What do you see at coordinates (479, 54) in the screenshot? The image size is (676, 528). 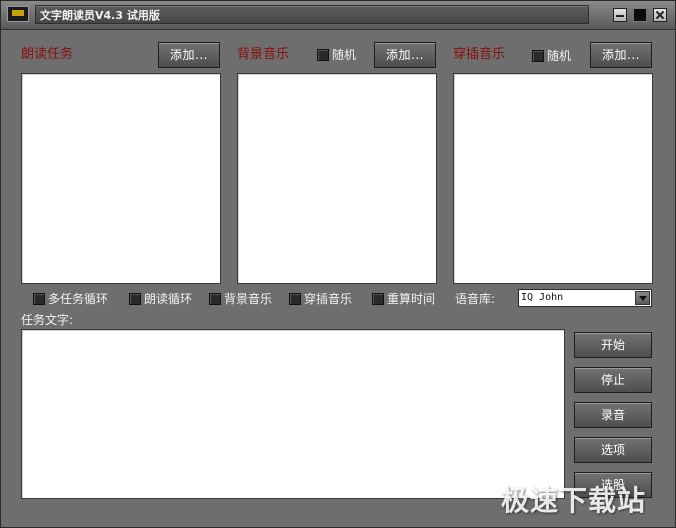 I see `insert-music-label: 穿插音乐` at bounding box center [479, 54].